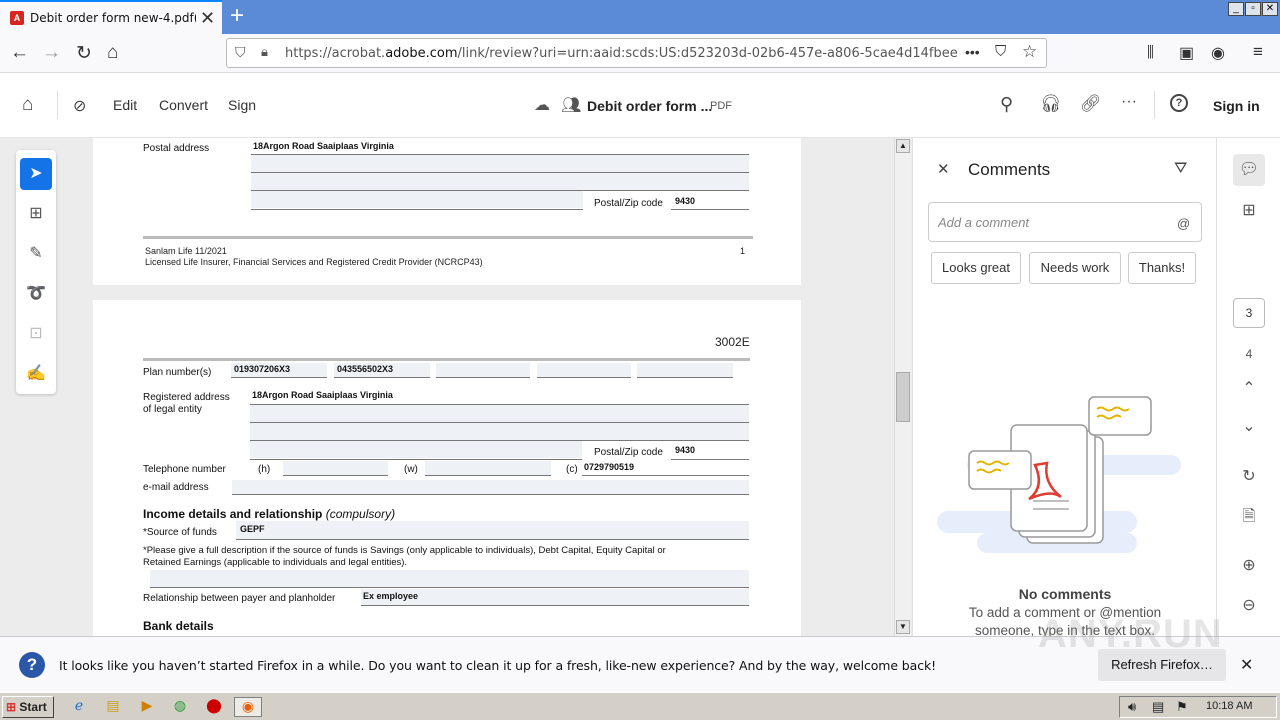 This screenshot has width=1280, height=720. What do you see at coordinates (147, 707) in the screenshot?
I see `media-player-icon: ▶` at bounding box center [147, 707].